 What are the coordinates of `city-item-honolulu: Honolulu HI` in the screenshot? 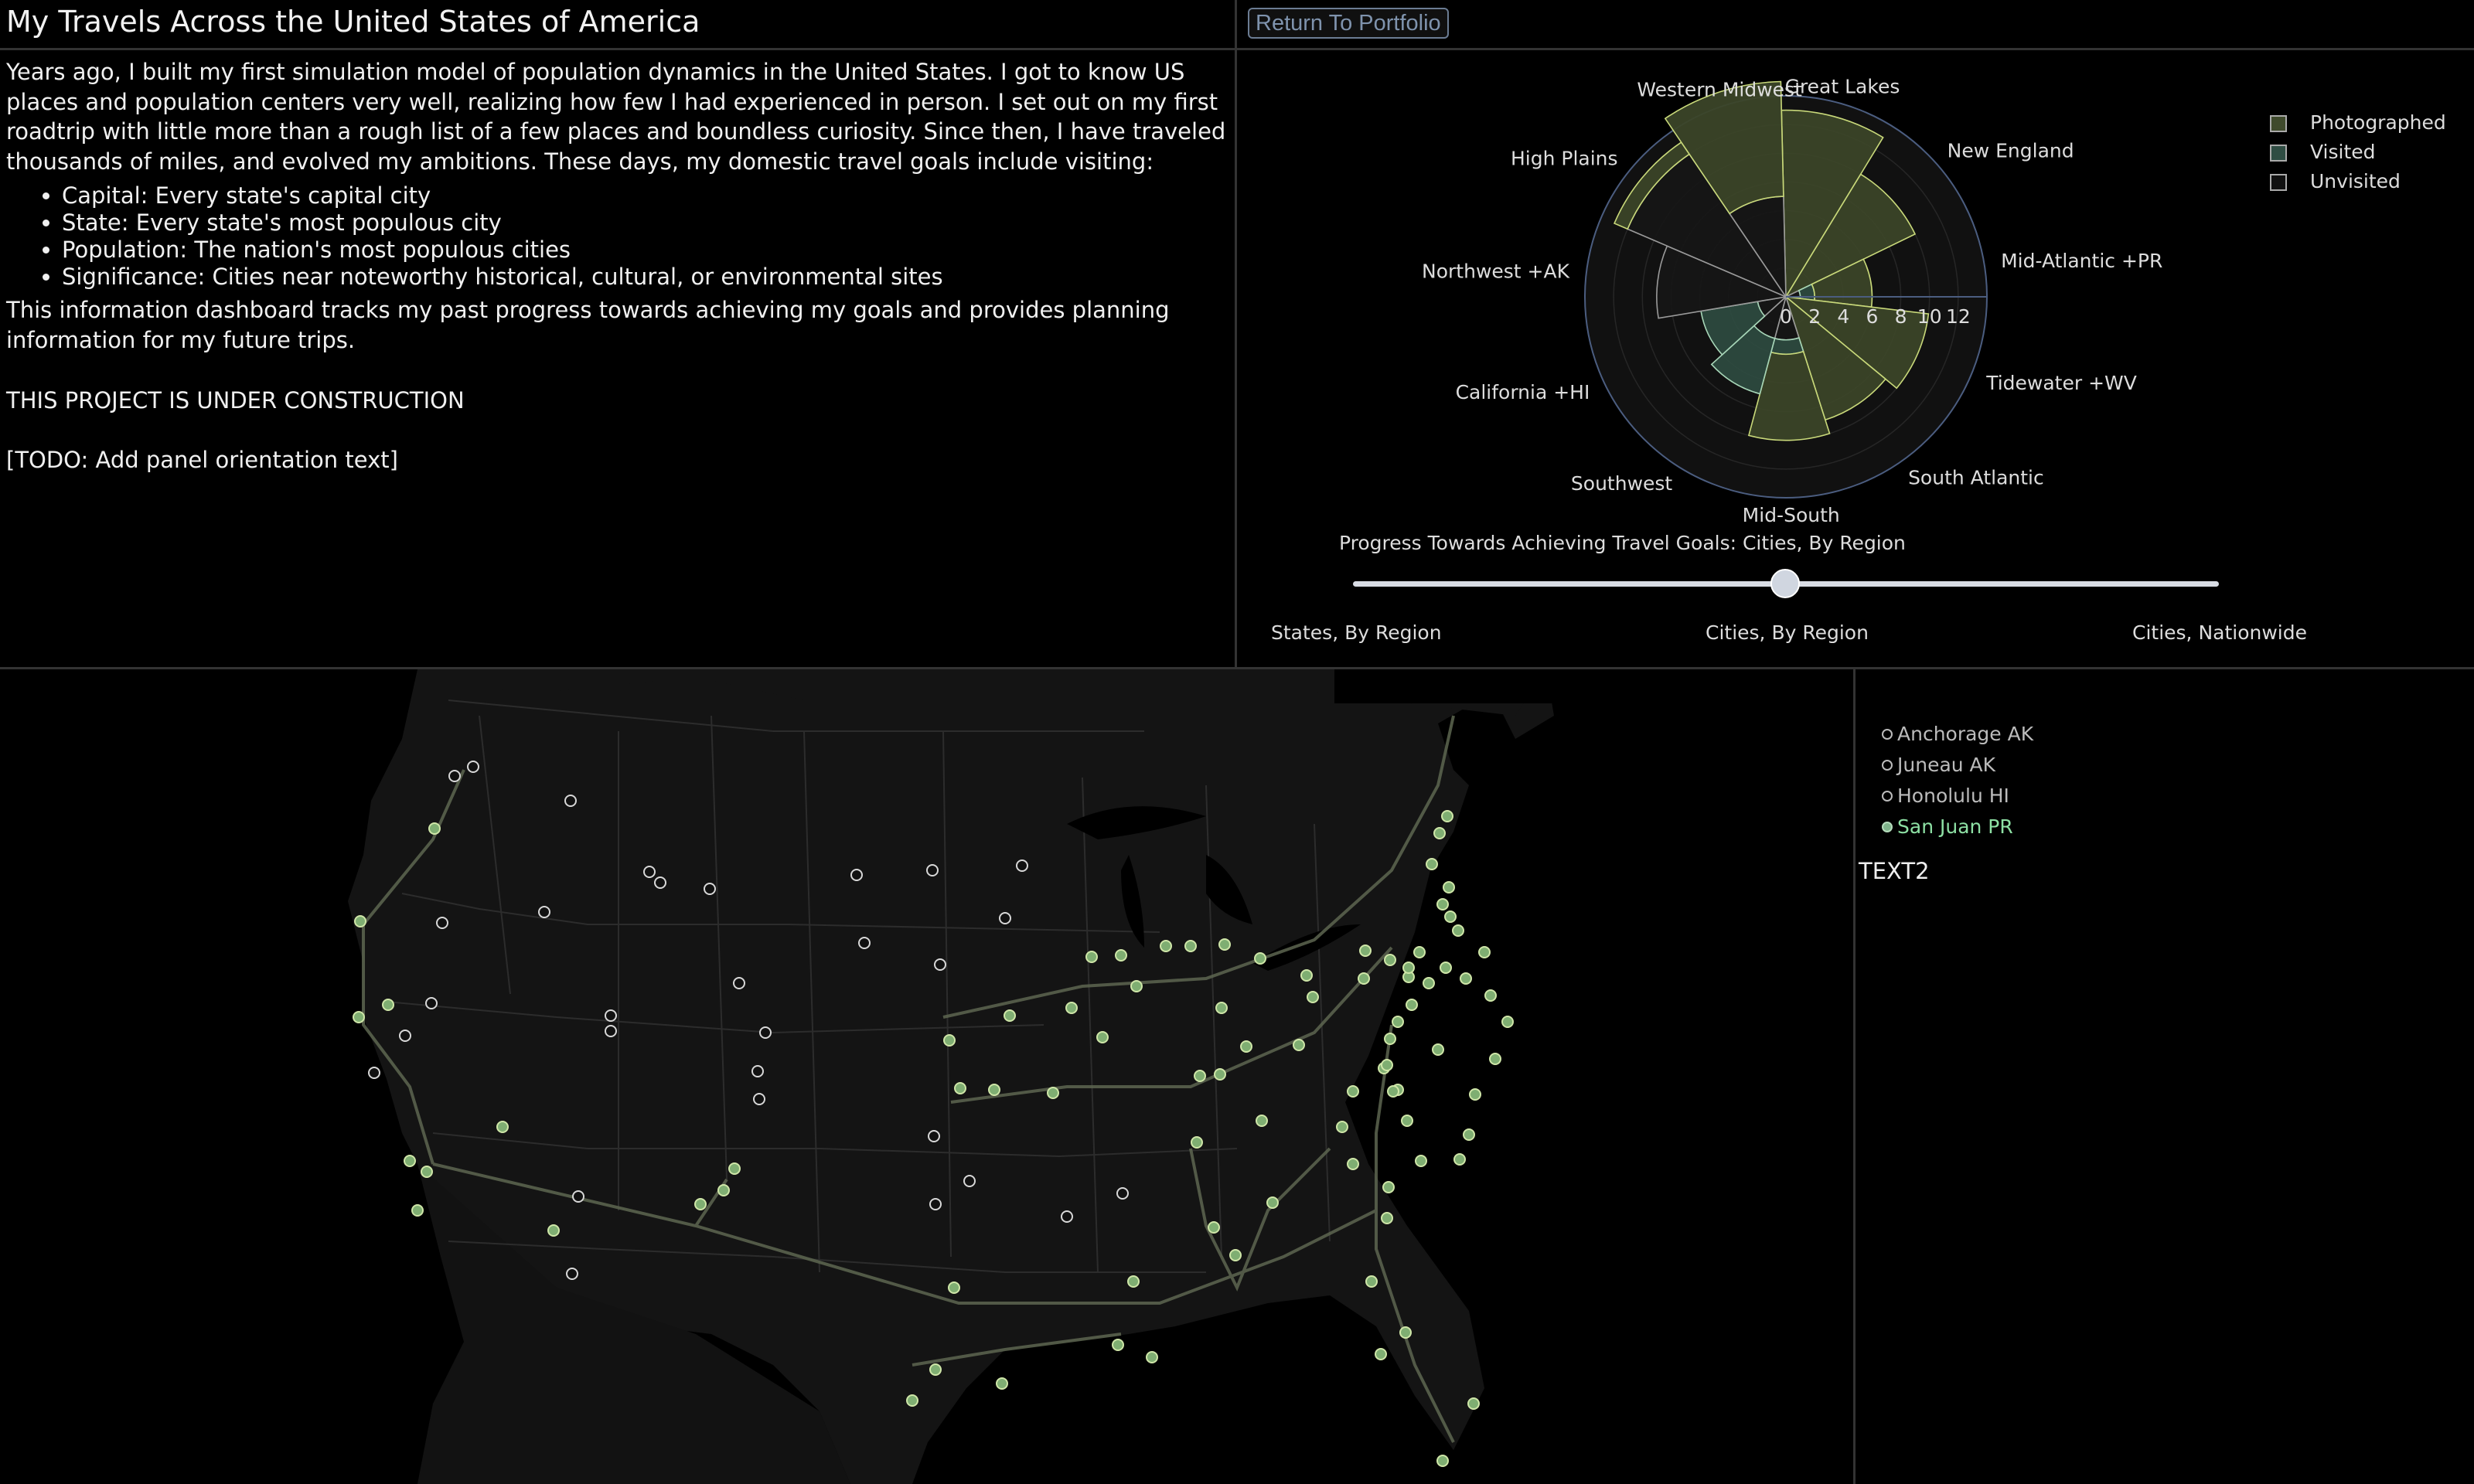 It's located at (1957, 796).